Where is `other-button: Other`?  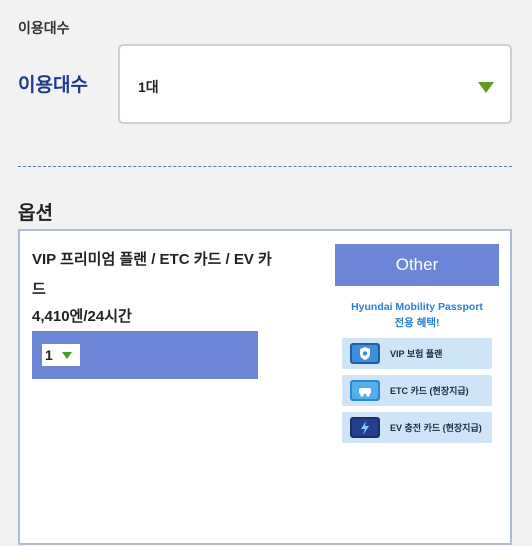 other-button: Other is located at coordinates (417, 265).